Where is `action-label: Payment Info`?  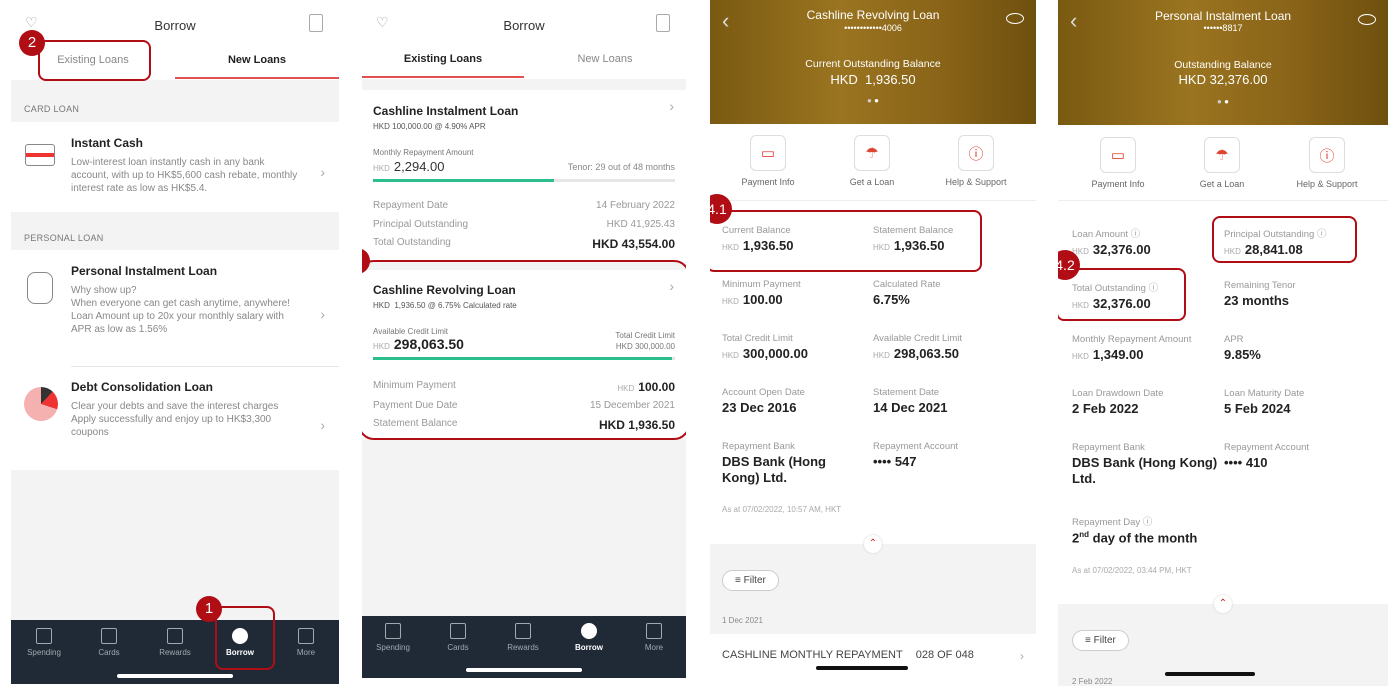
action-label: Payment Info is located at coordinates (1118, 184).